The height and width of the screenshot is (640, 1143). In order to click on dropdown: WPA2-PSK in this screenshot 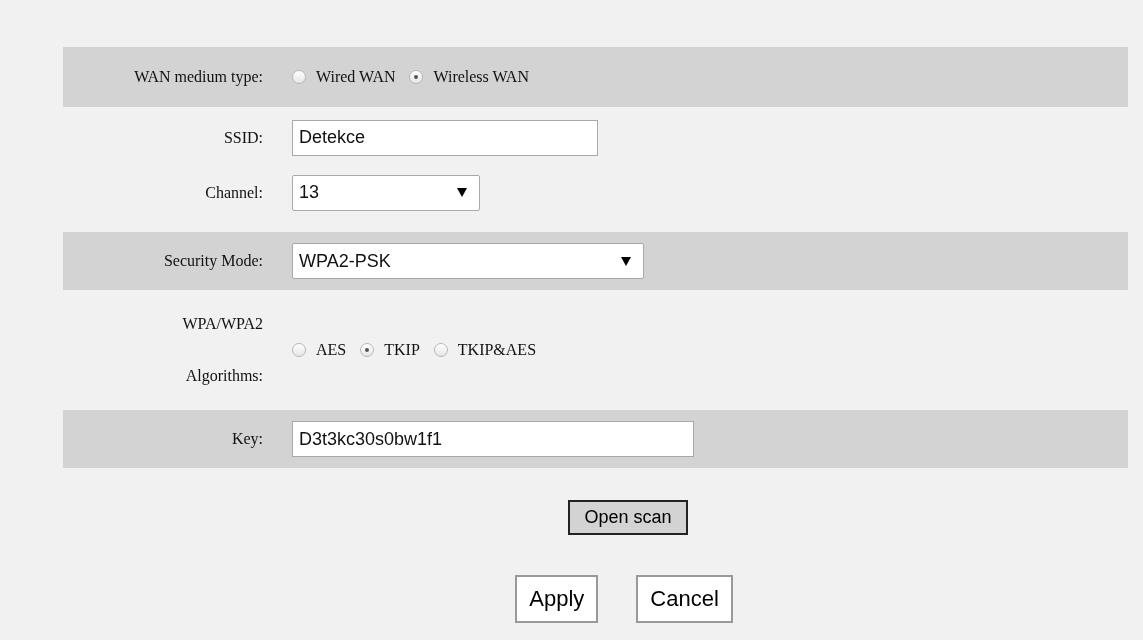, I will do `click(468, 261)`.